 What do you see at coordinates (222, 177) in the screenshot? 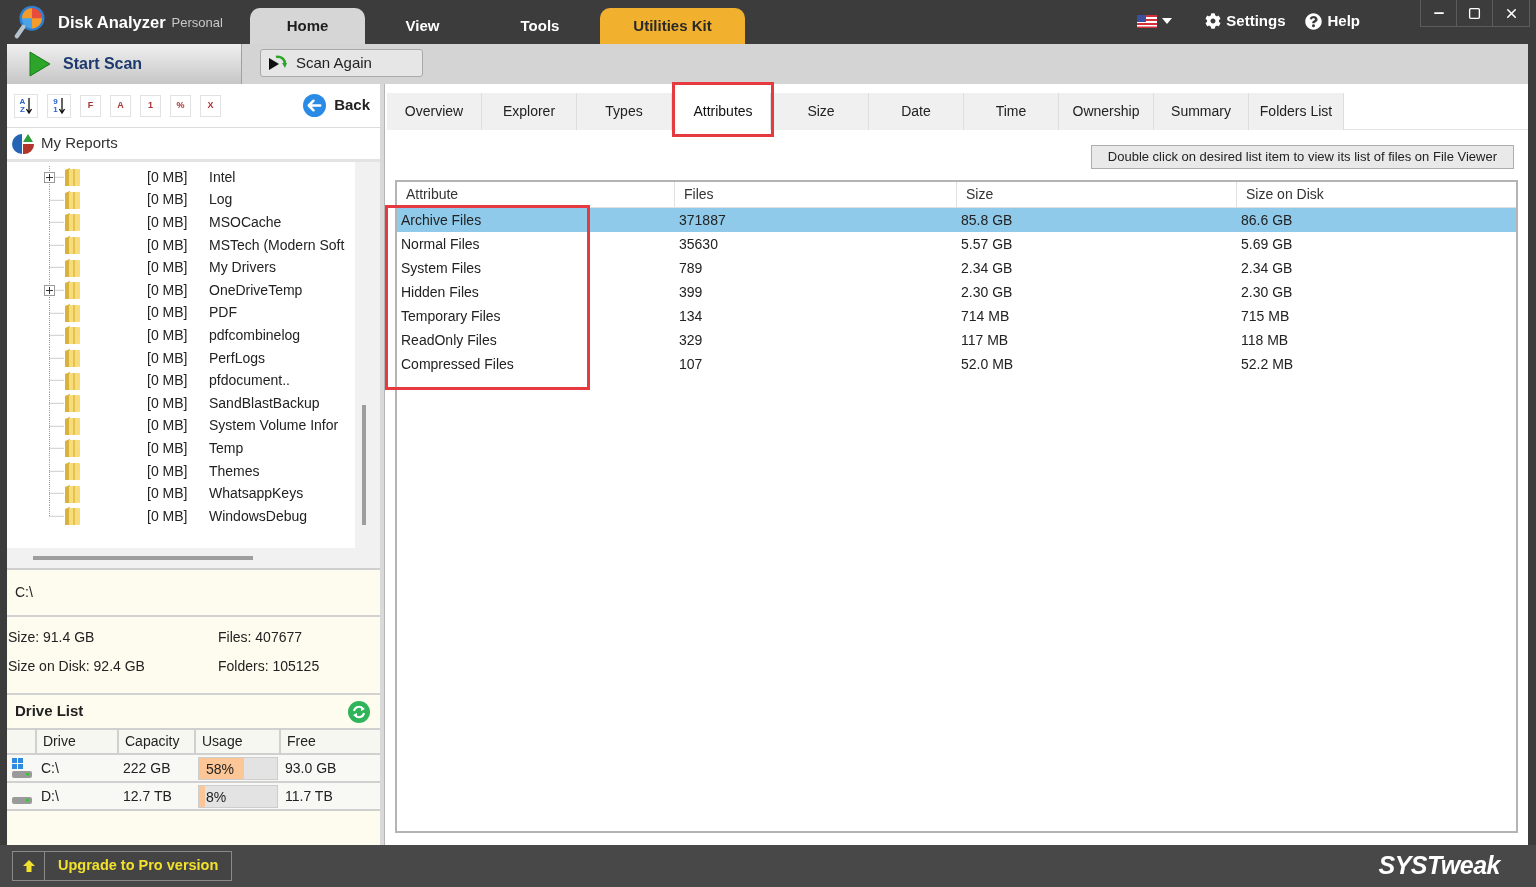
I see `folder-name: Intel` at bounding box center [222, 177].